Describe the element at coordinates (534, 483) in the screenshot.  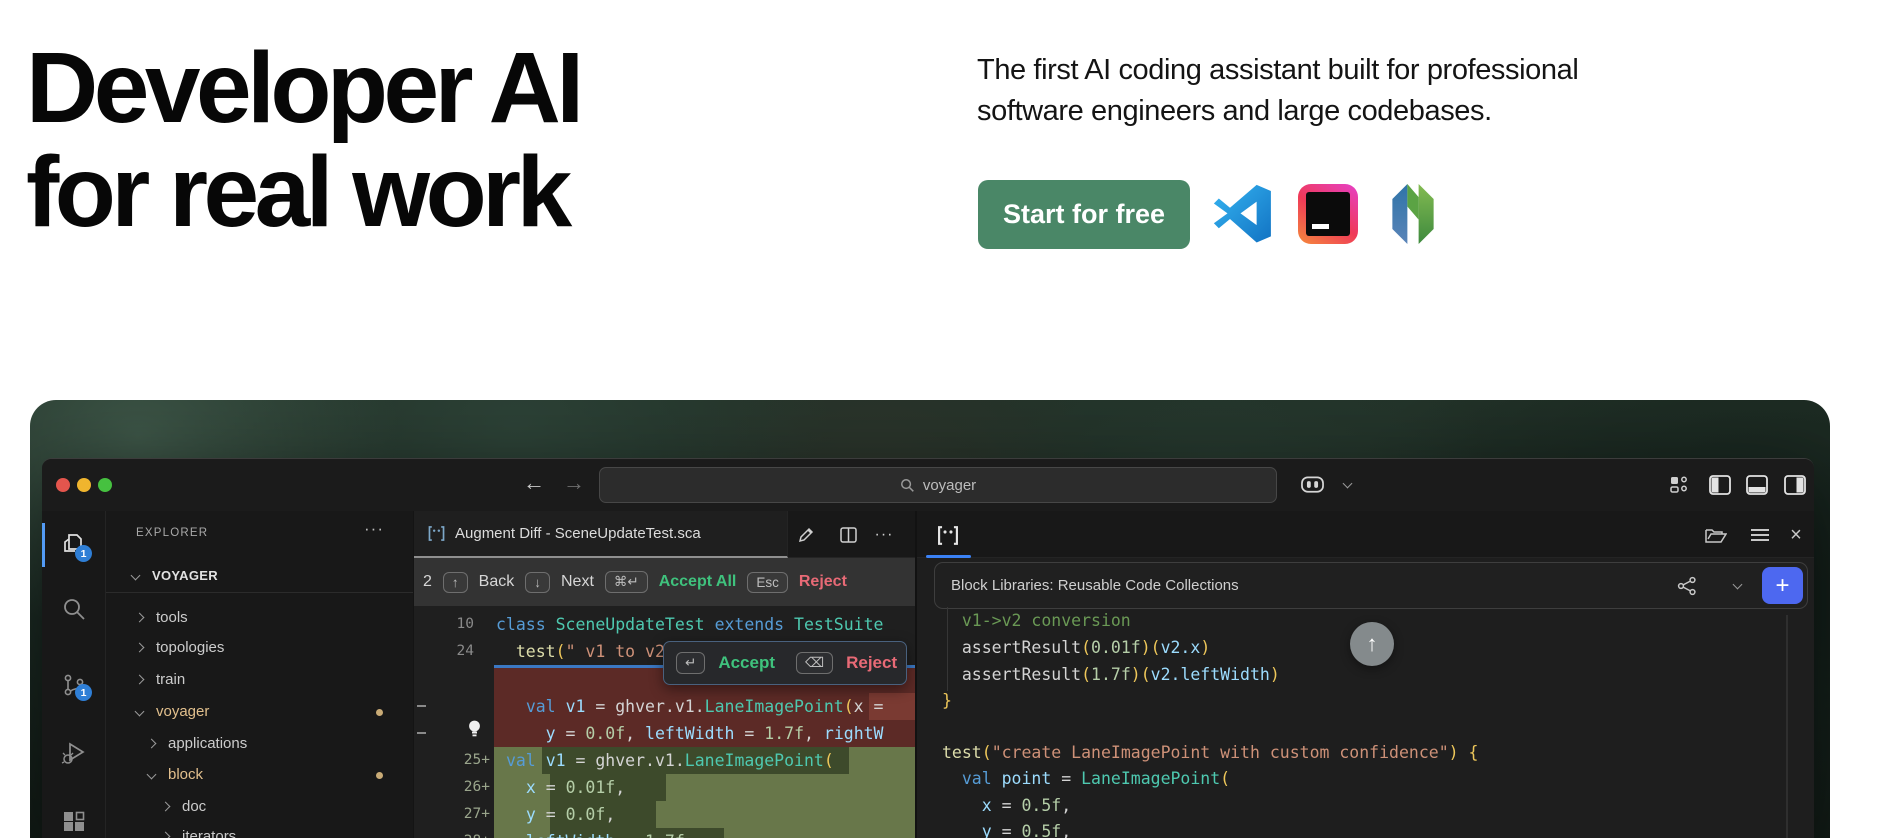
I see `nav-back-icon: ←` at that location.